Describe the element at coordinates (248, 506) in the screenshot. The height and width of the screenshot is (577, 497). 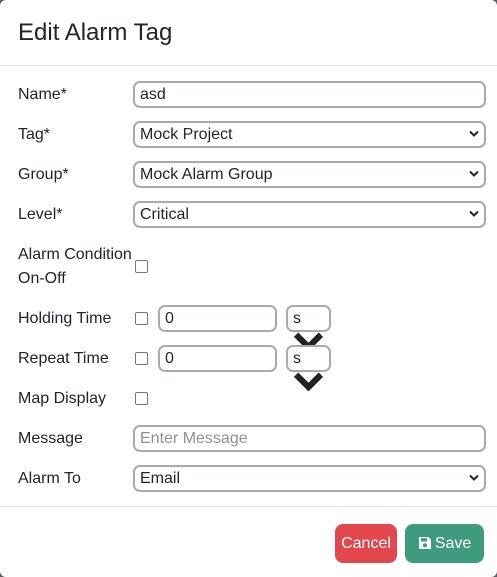
I see `footer-divider` at that location.